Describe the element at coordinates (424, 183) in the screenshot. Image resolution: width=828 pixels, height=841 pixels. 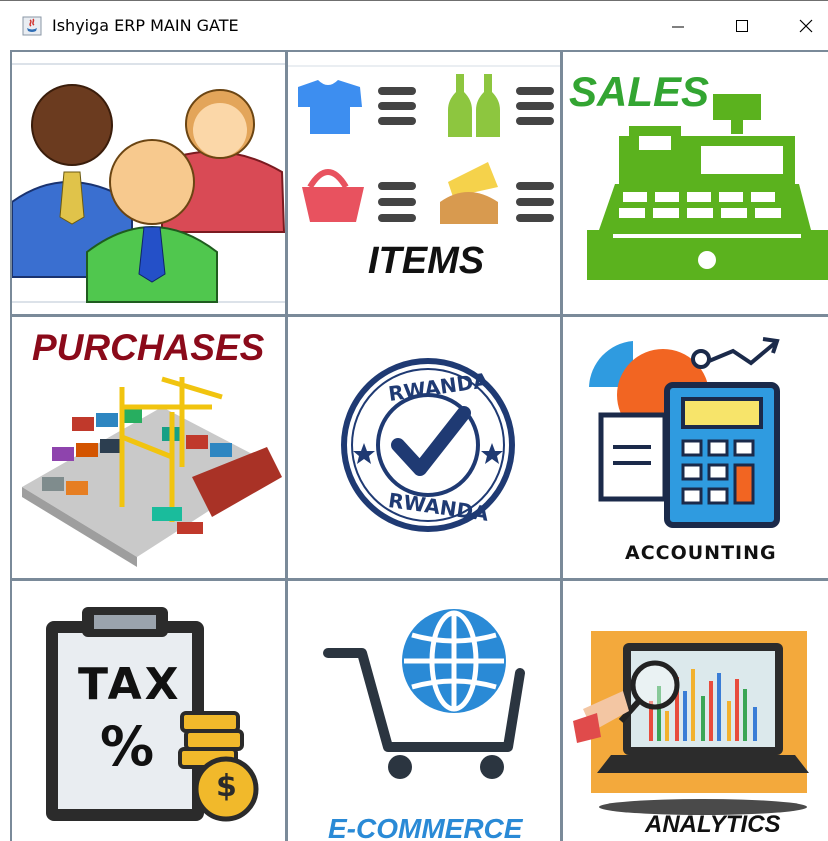
I see `tile-items: ITEMS` at that location.